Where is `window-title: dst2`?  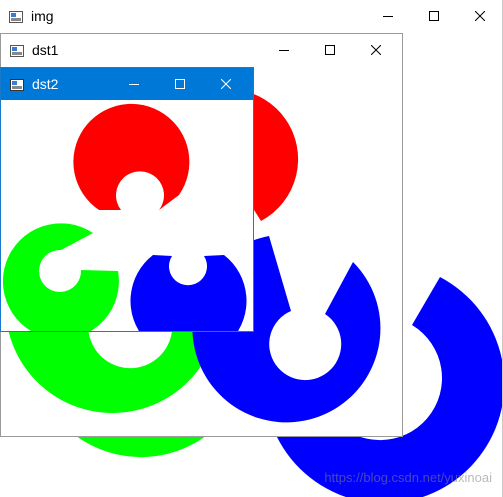 window-title: dst2 is located at coordinates (45, 84).